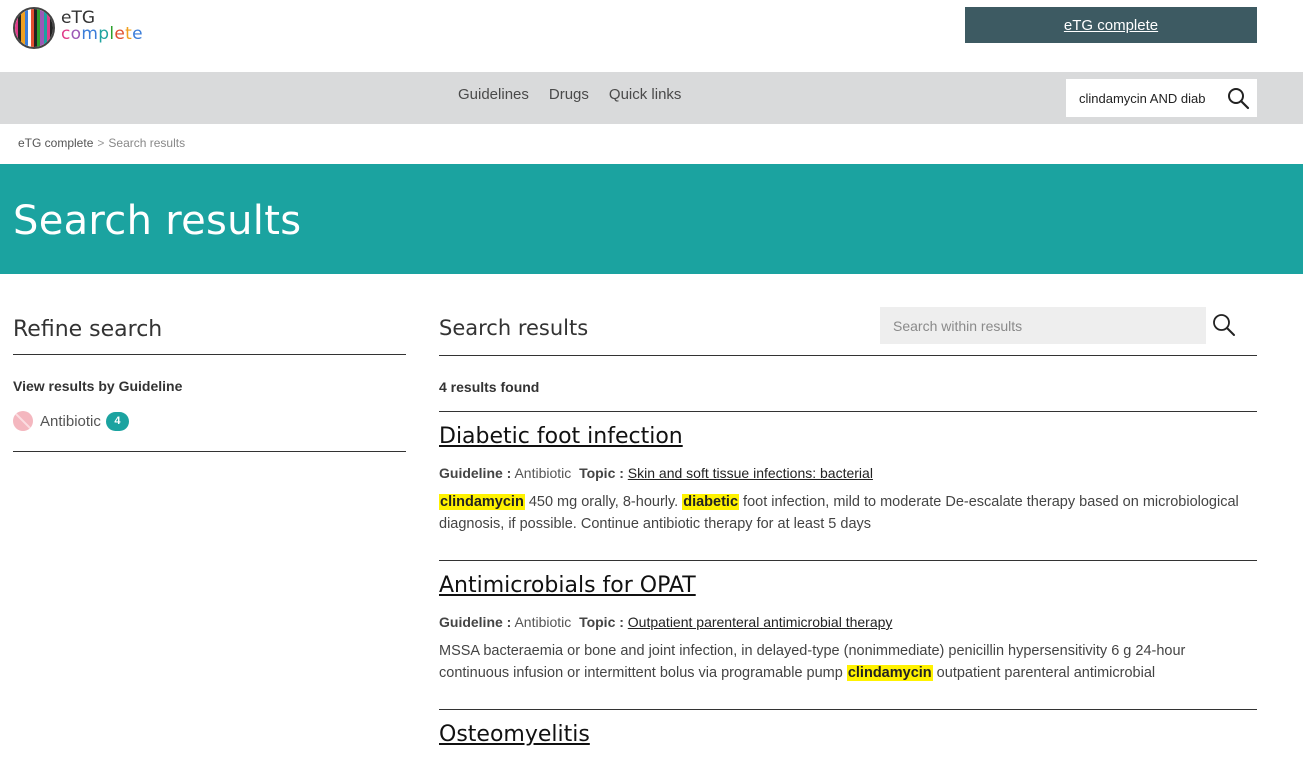  I want to click on refine-subtitle: View results by Guideline, so click(98, 386).